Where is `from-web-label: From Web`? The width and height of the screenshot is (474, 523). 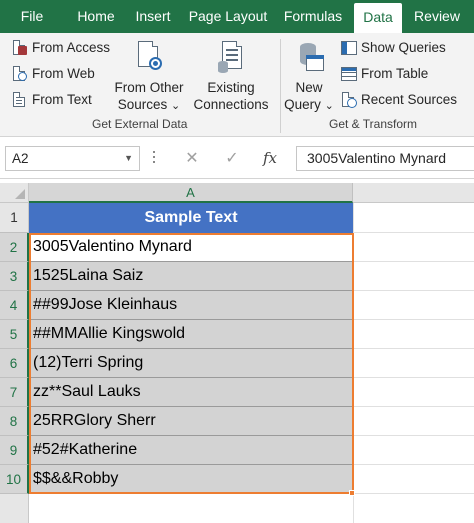 from-web-label: From Web is located at coordinates (63, 73).